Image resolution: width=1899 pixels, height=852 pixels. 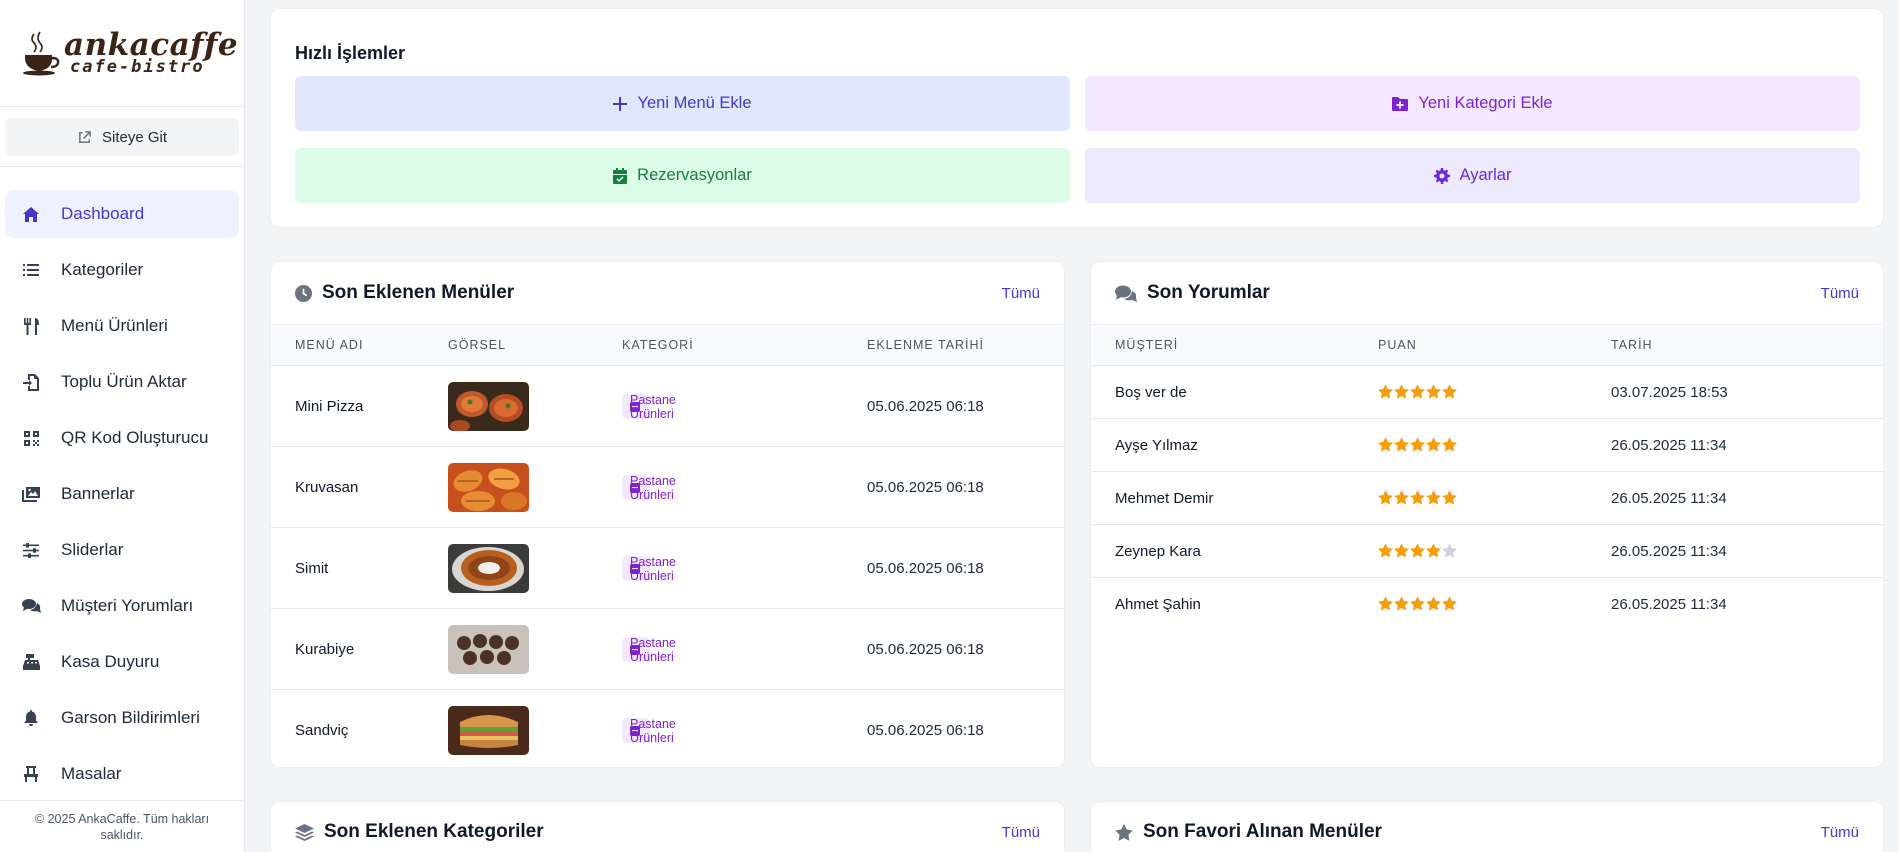 I want to click on sidebar-item-label: Menü Ürünleri, so click(x=114, y=325).